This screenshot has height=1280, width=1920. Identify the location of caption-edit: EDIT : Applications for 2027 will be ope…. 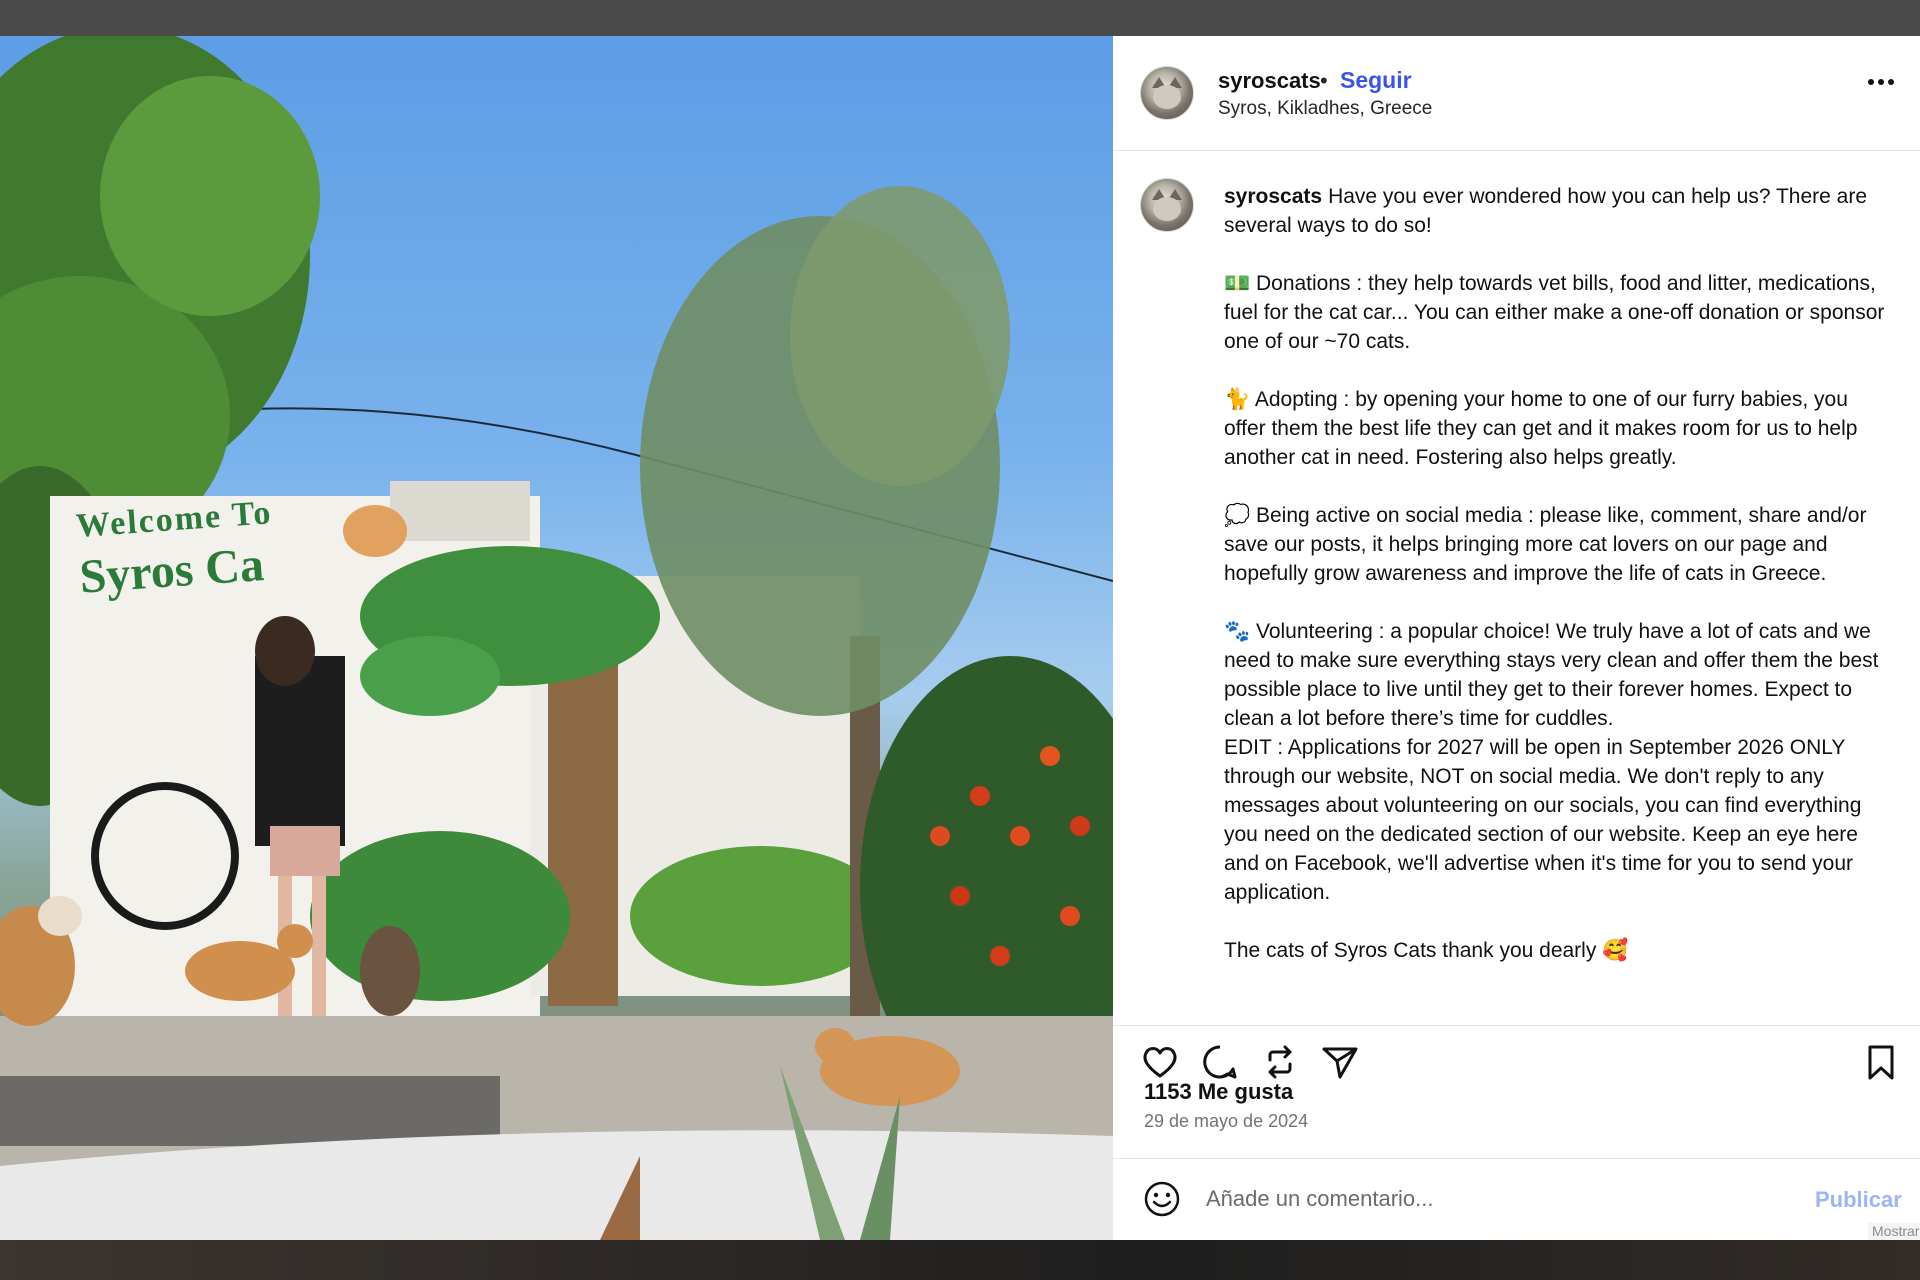
(1543, 820).